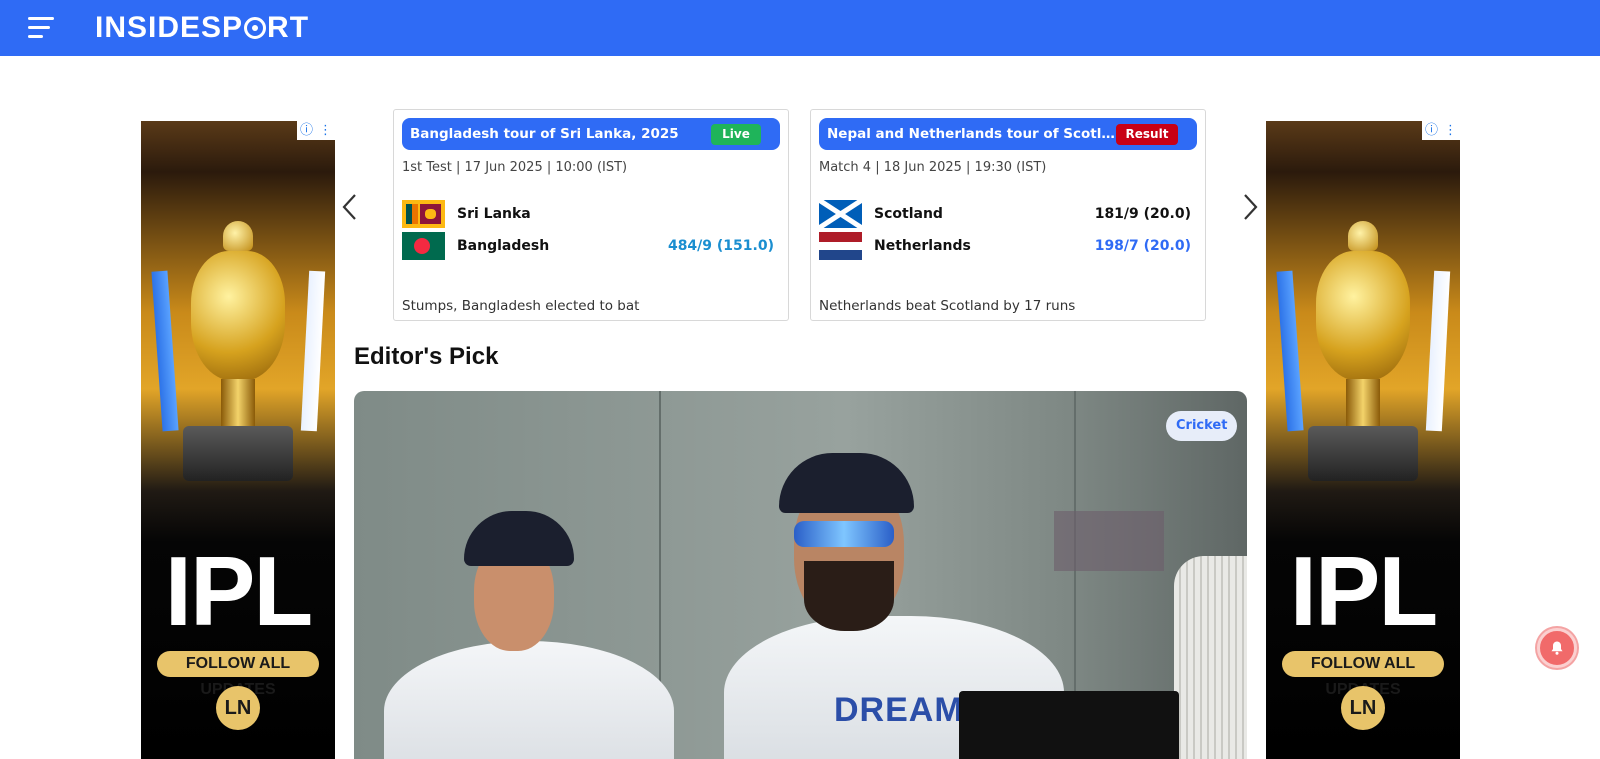 The width and height of the screenshot is (1600, 759). What do you see at coordinates (41, 28) in the screenshot?
I see `menu-icon` at bounding box center [41, 28].